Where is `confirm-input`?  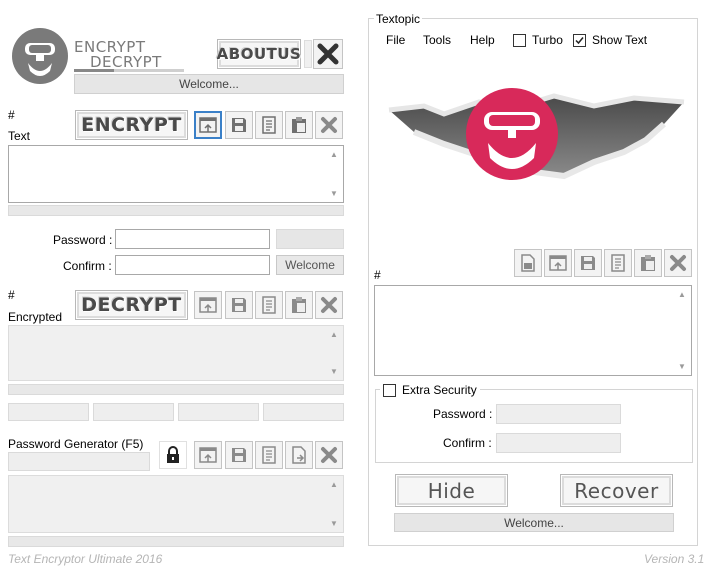 confirm-input is located at coordinates (192, 265).